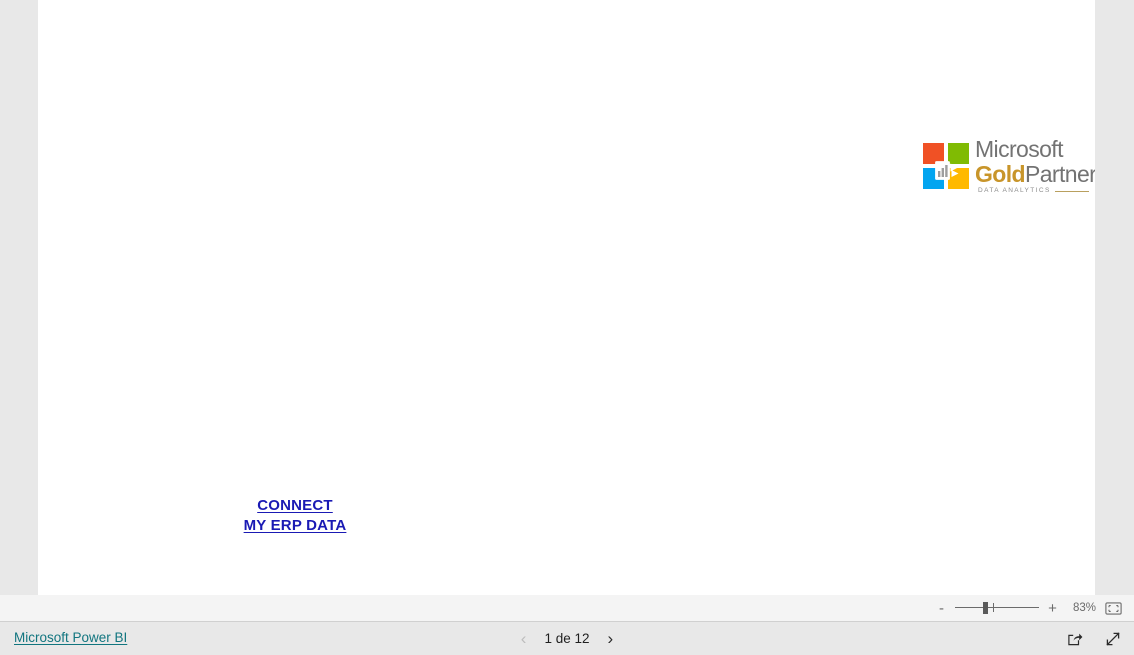 The image size is (1134, 655). Describe the element at coordinates (567, 608) in the screenshot. I see `zoom-toolbar: - + 83%` at that location.